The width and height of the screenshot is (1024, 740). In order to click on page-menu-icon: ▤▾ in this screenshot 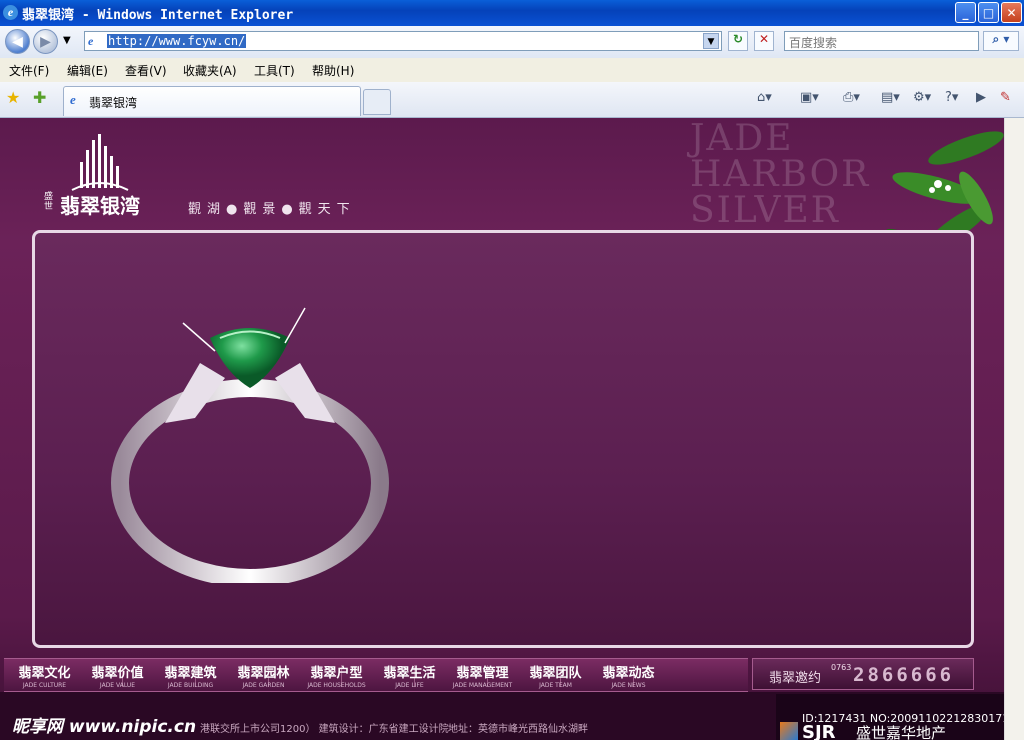, I will do `click(890, 97)`.